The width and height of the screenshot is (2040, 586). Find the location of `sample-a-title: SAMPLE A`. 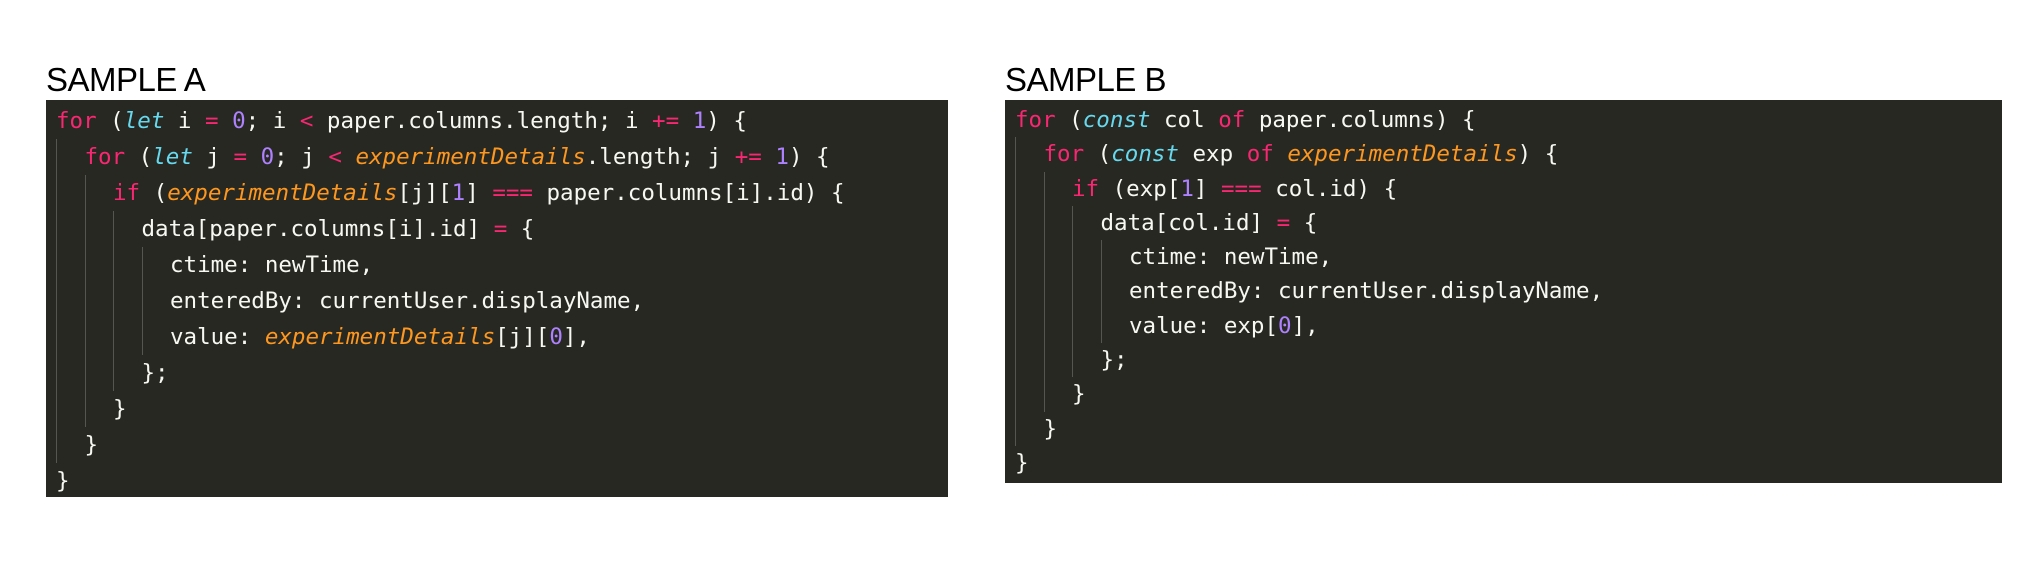

sample-a-title: SAMPLE A is located at coordinates (126, 79).